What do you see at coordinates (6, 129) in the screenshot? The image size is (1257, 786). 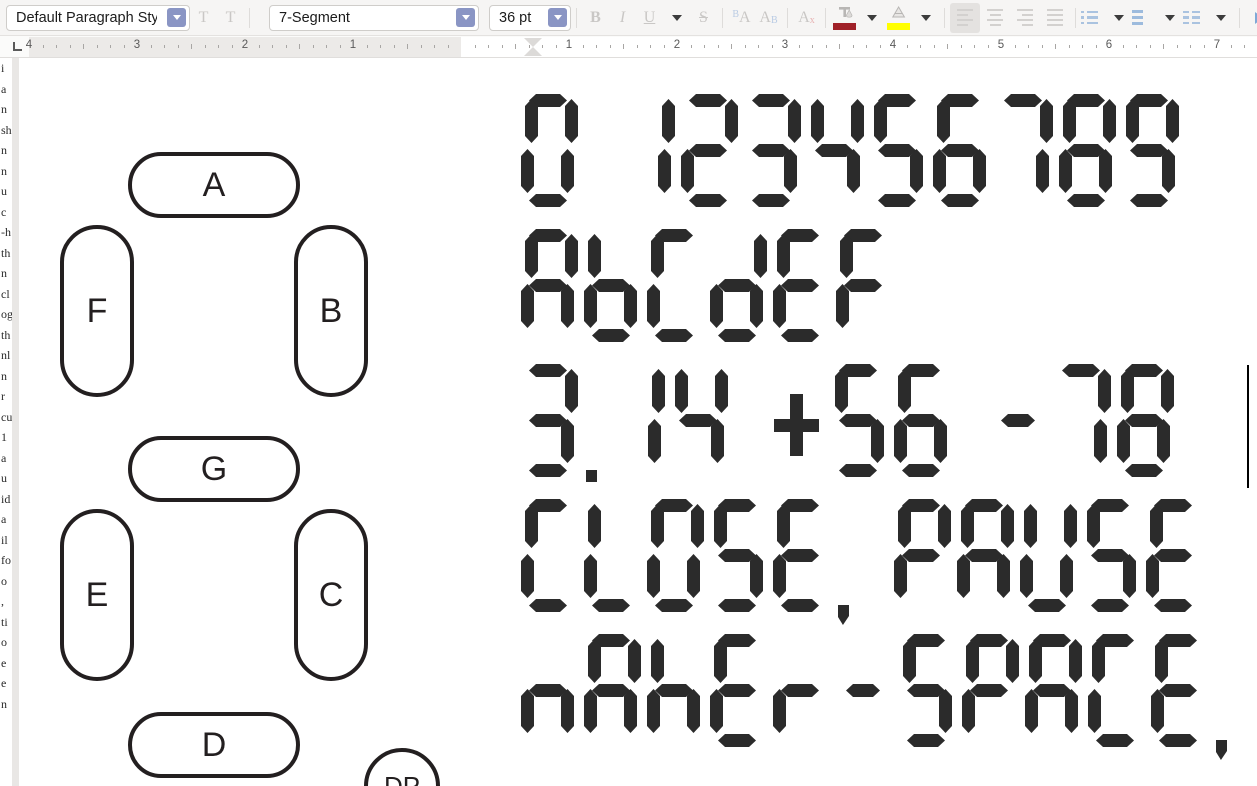 I see `page-fragment-line: sh` at bounding box center [6, 129].